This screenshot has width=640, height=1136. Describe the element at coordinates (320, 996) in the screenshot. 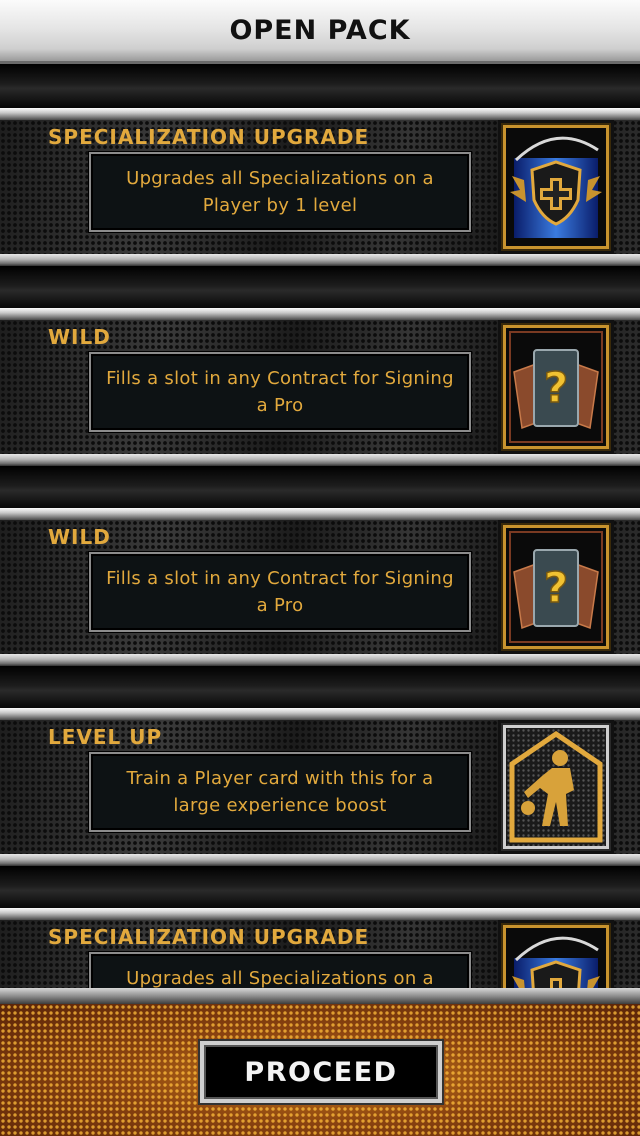

I see `footer-rail` at that location.